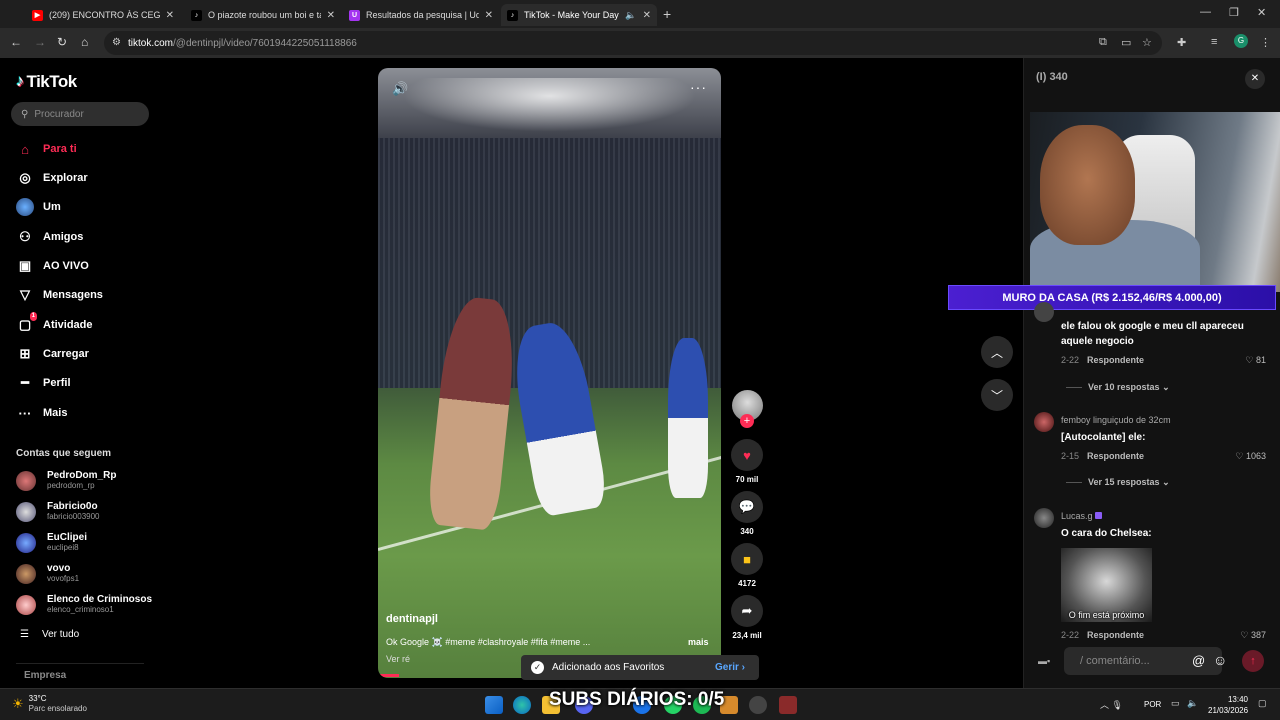 This screenshot has width=1280, height=720. I want to click on following-account: EuClipei euclipei8, so click(51, 542).